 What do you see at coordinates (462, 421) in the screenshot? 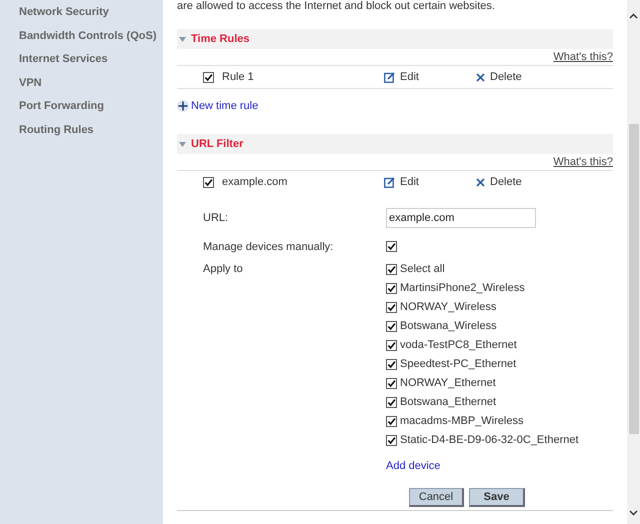
I see `device-name: macadms-MBP_Wireless` at bounding box center [462, 421].